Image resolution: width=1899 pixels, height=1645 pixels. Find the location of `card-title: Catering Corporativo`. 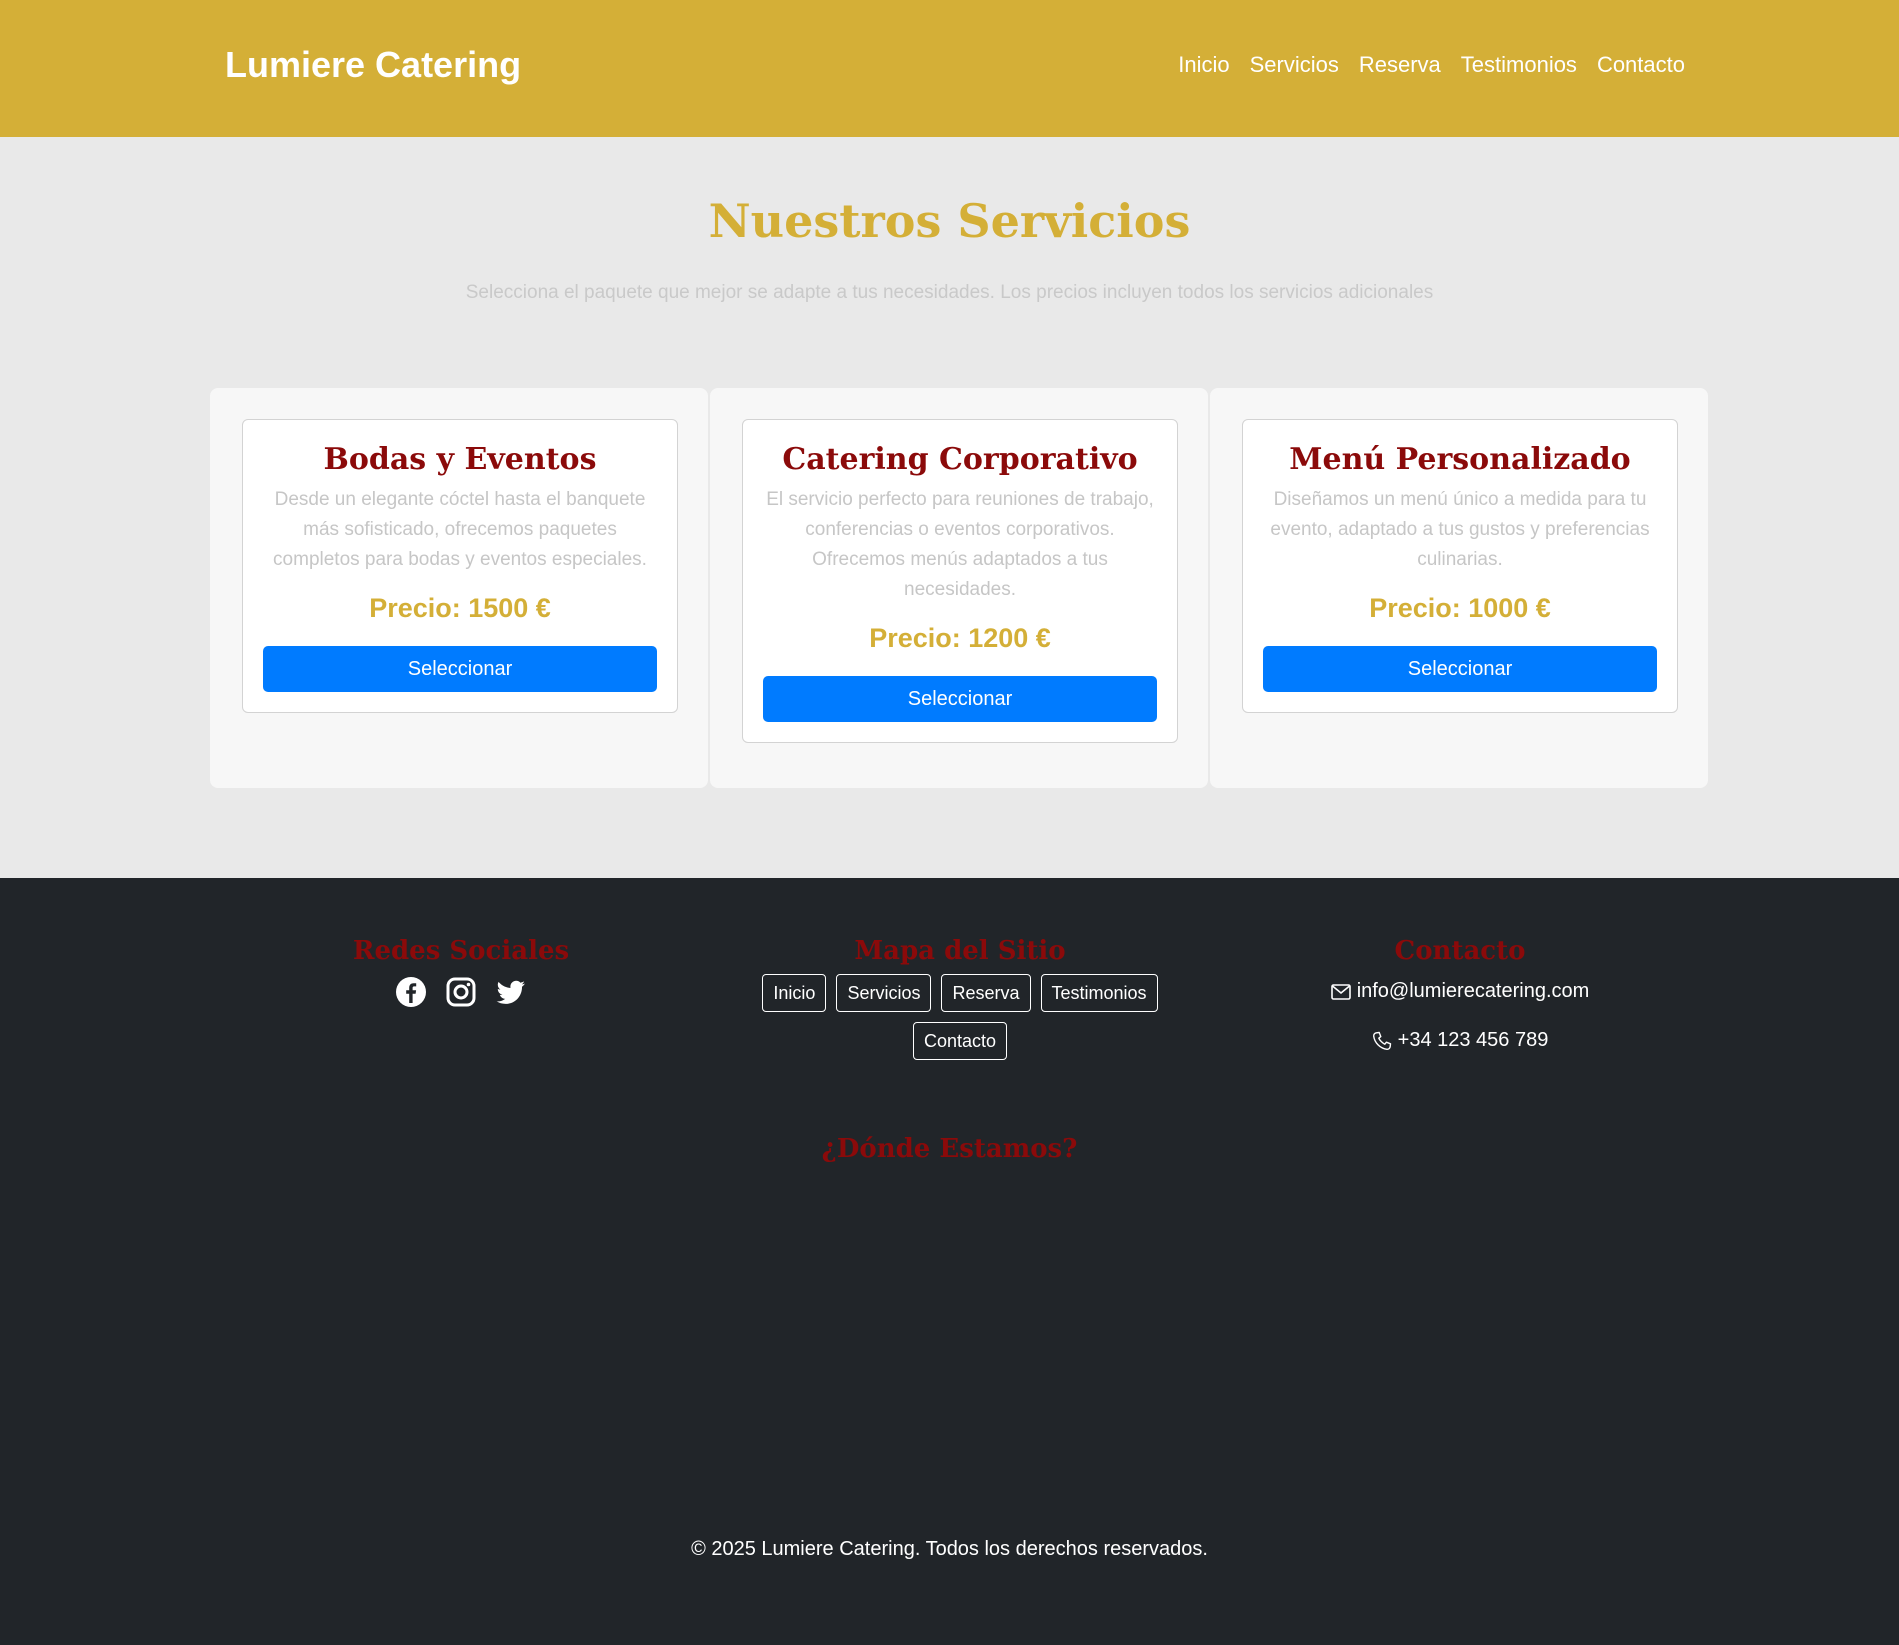

card-title: Catering Corporativo is located at coordinates (960, 459).